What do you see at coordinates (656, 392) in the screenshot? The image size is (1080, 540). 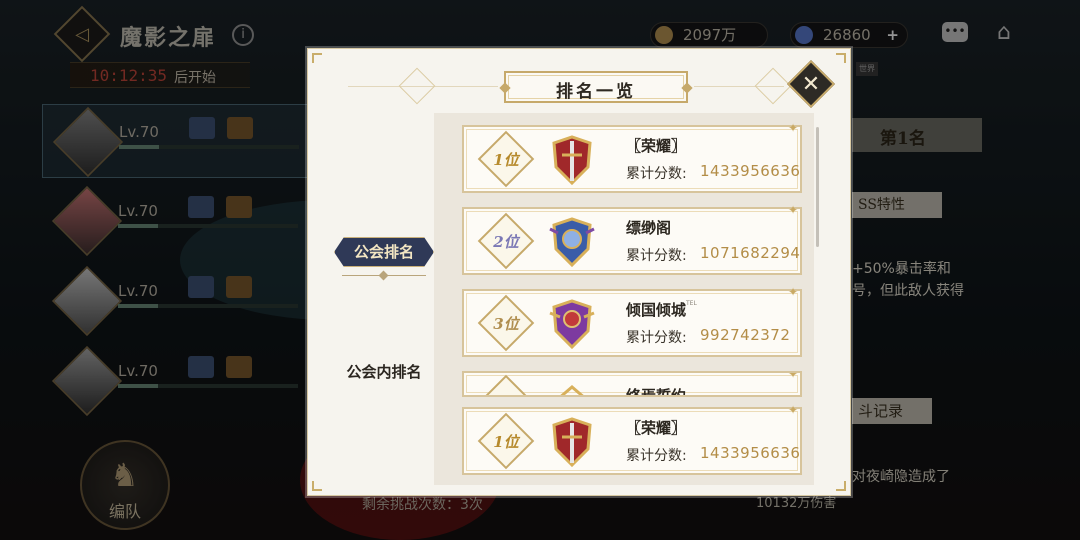 I see `guild-name: 终焉誓约` at bounding box center [656, 392].